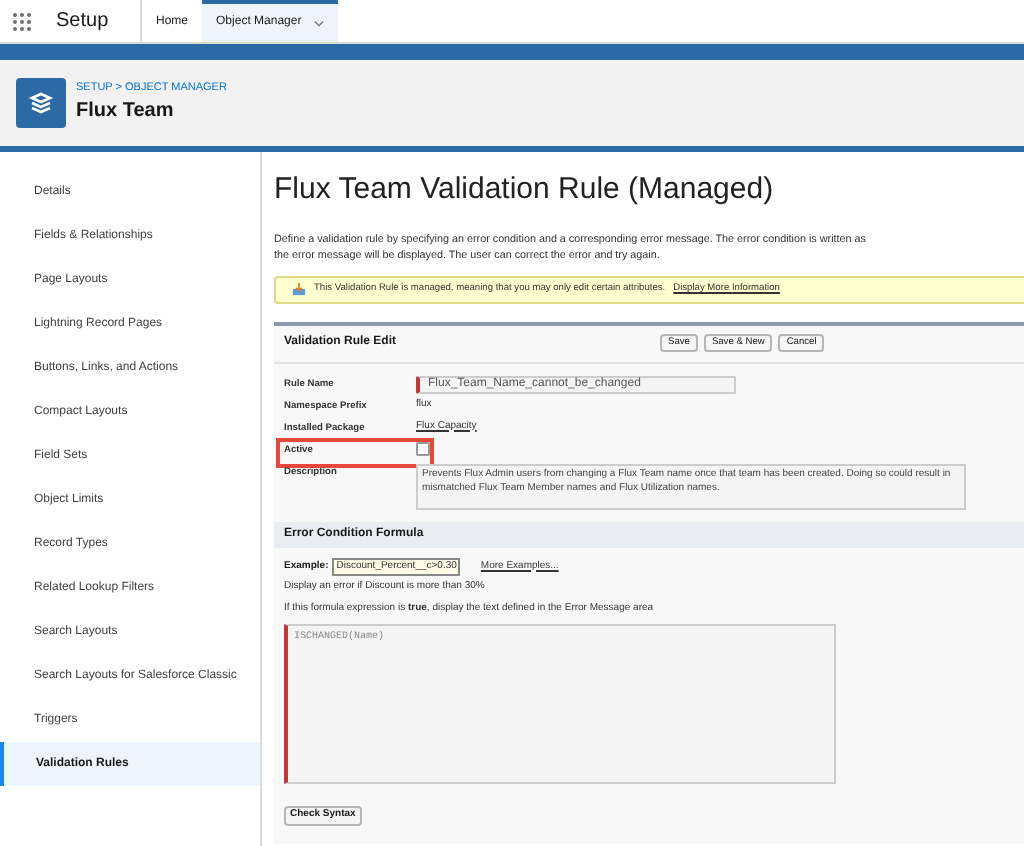 The height and width of the screenshot is (846, 1024). Describe the element at coordinates (299, 289) in the screenshot. I see `download-icon` at that location.